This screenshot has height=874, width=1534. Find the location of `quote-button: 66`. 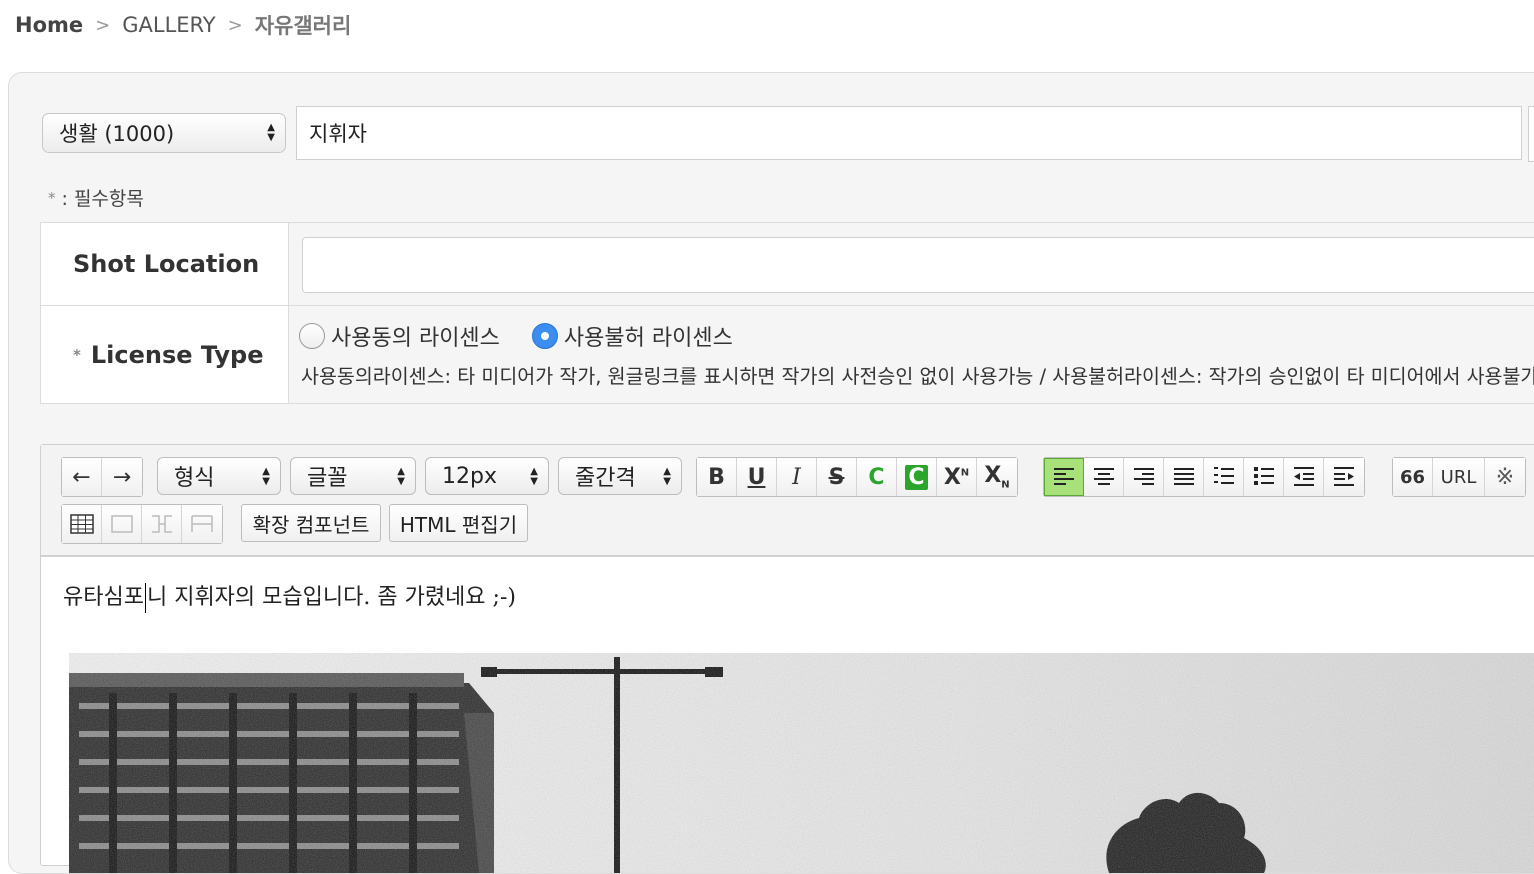

quote-button: 66 is located at coordinates (1413, 477).